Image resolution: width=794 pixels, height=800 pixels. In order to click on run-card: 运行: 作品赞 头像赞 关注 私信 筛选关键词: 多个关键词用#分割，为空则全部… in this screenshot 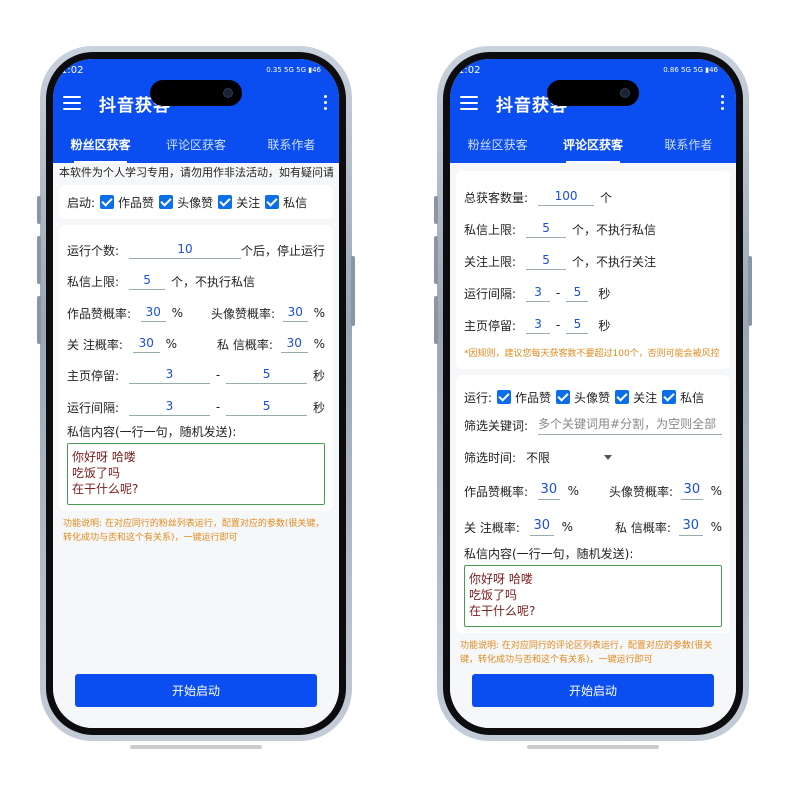, I will do `click(593, 504)`.